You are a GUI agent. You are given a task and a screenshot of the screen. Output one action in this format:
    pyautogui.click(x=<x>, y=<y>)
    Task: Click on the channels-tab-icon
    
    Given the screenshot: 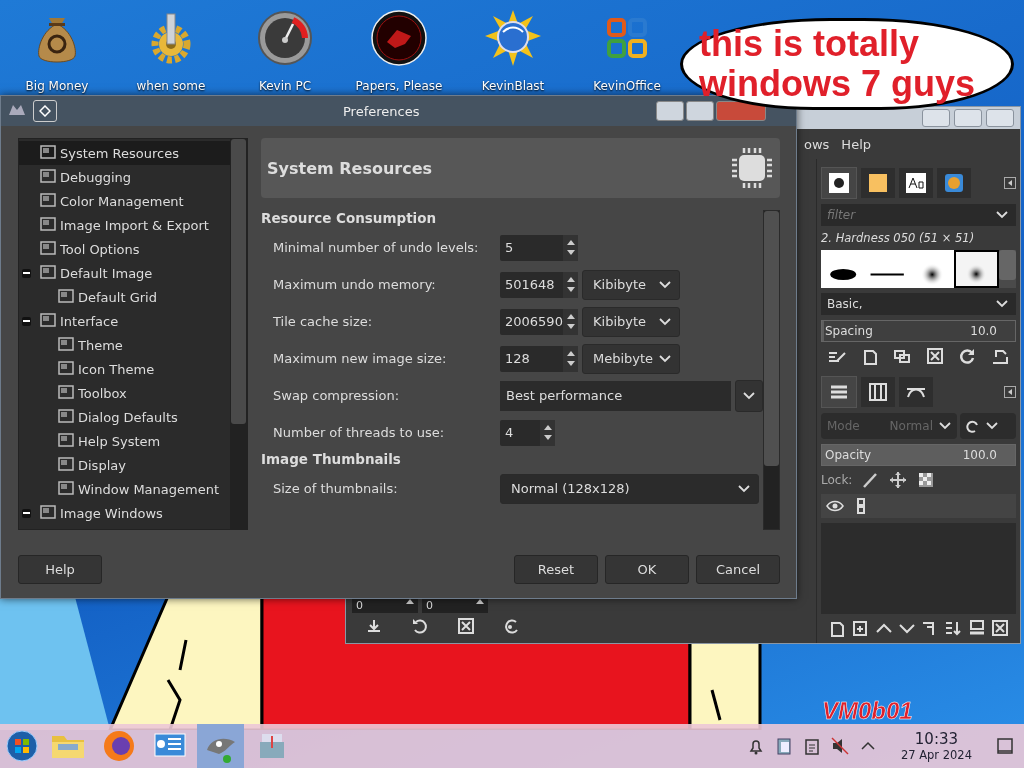 What is the action you would take?
    pyautogui.click(x=878, y=392)
    